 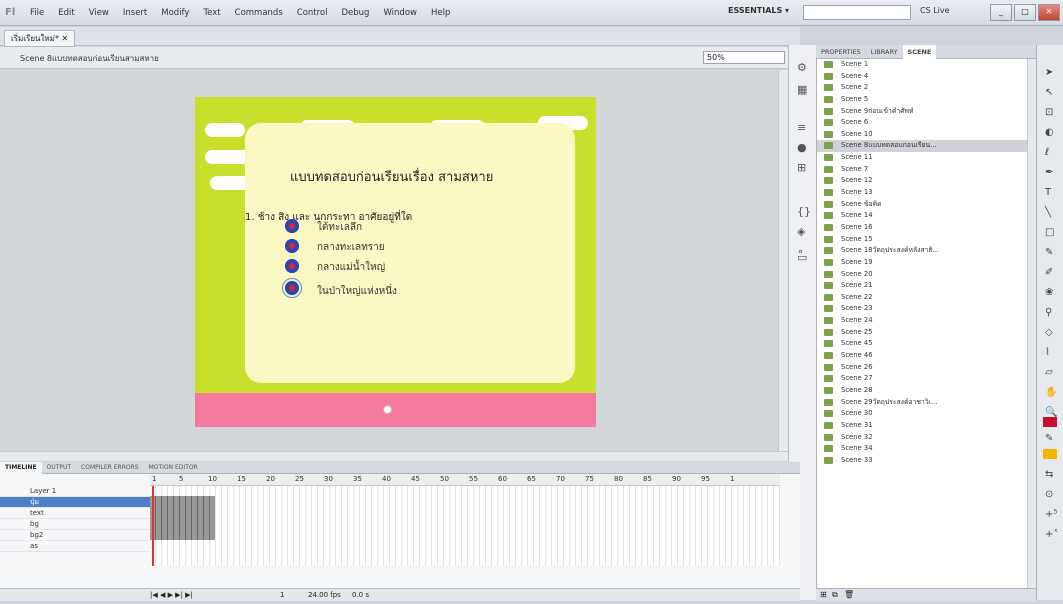 I want to click on scene-item: Scene 19, so click(x=926, y=263).